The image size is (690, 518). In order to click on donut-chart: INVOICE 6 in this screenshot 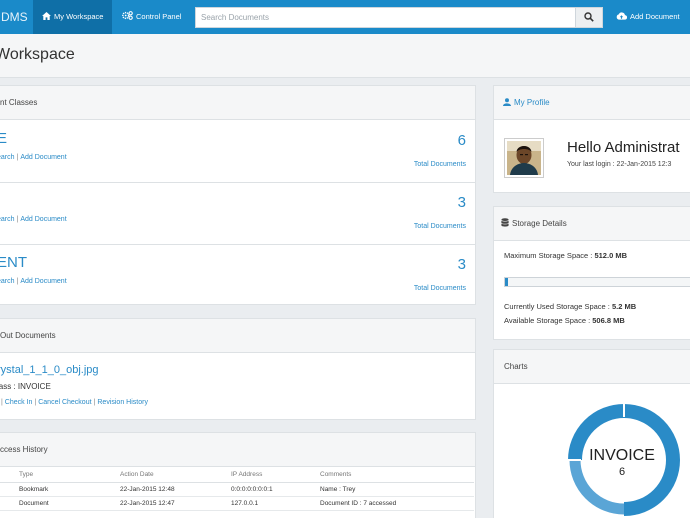, I will do `click(624, 460)`.